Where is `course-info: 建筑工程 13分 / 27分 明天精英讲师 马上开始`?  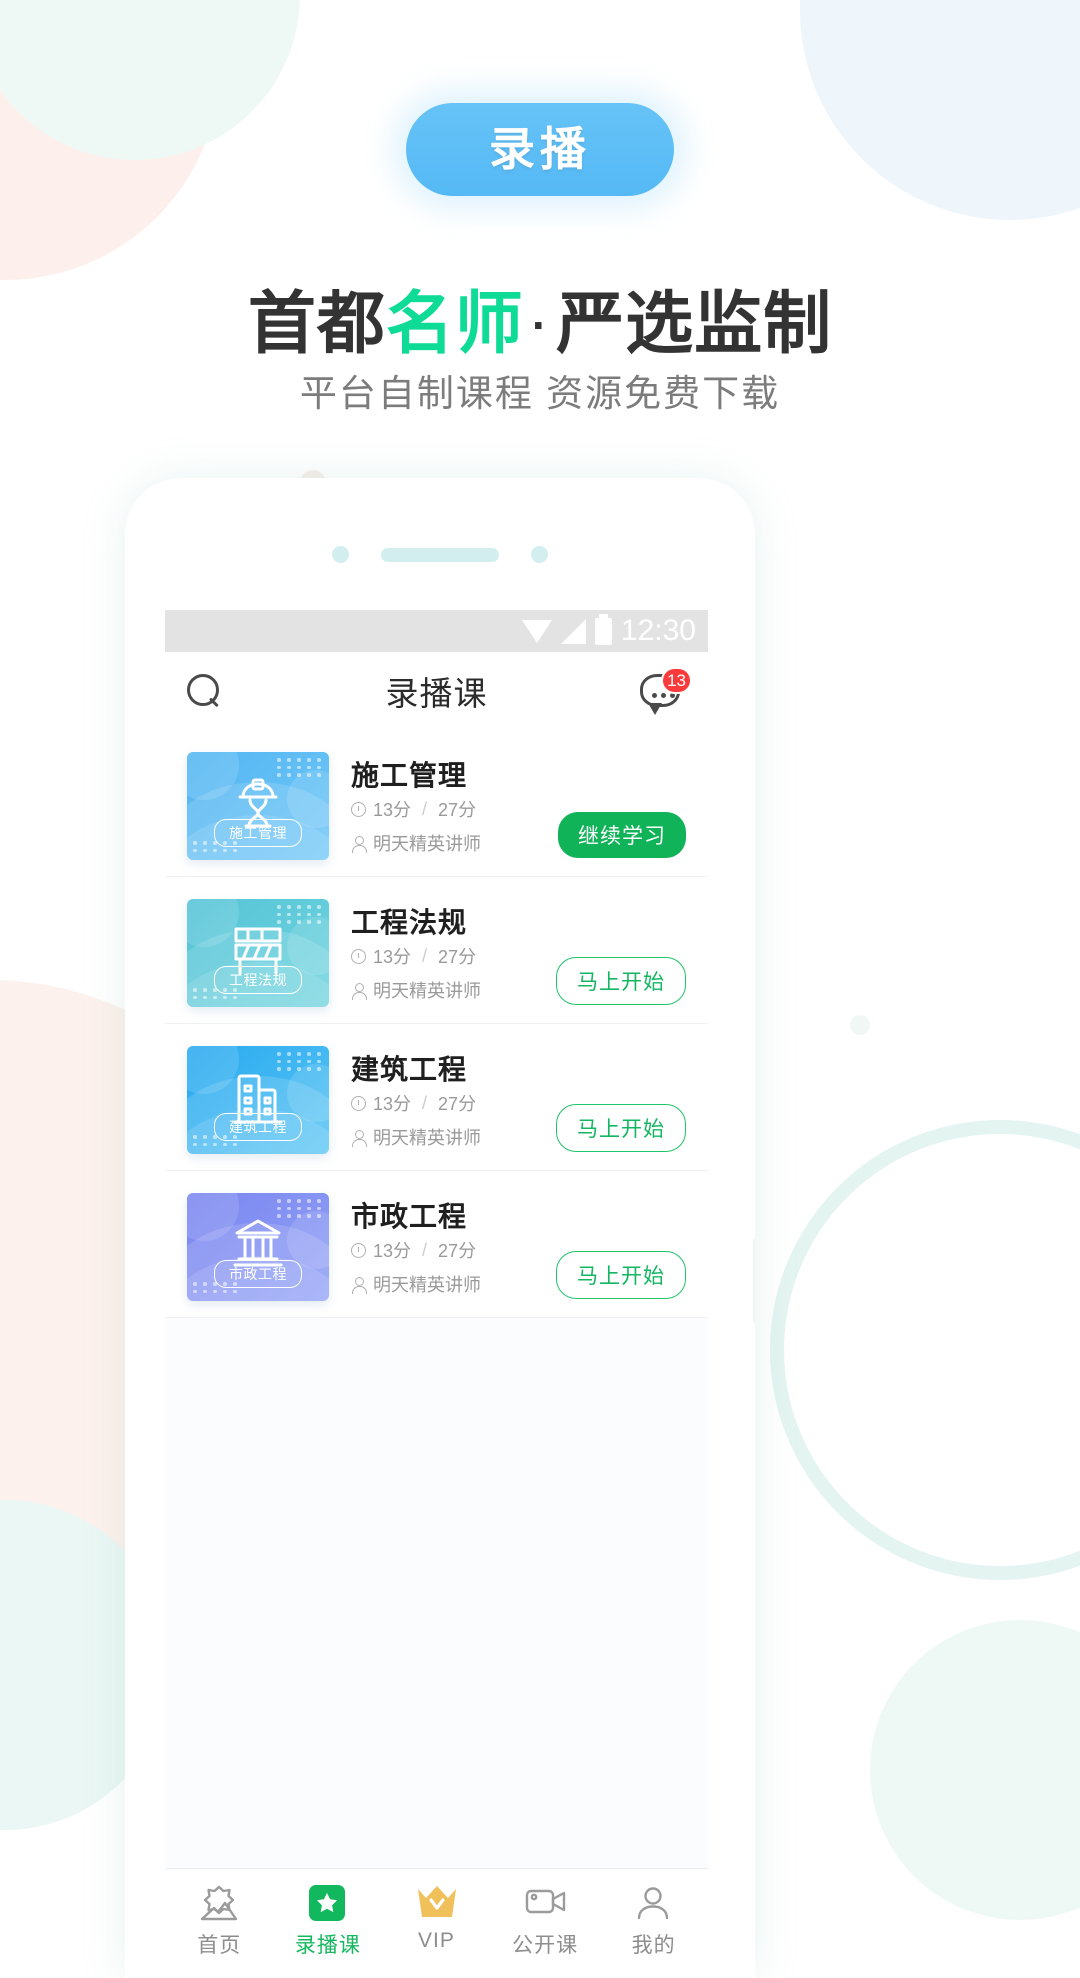 course-info: 建筑工程 13分 / 27分 明天精英讲师 马上开始 is located at coordinates (507, 1100).